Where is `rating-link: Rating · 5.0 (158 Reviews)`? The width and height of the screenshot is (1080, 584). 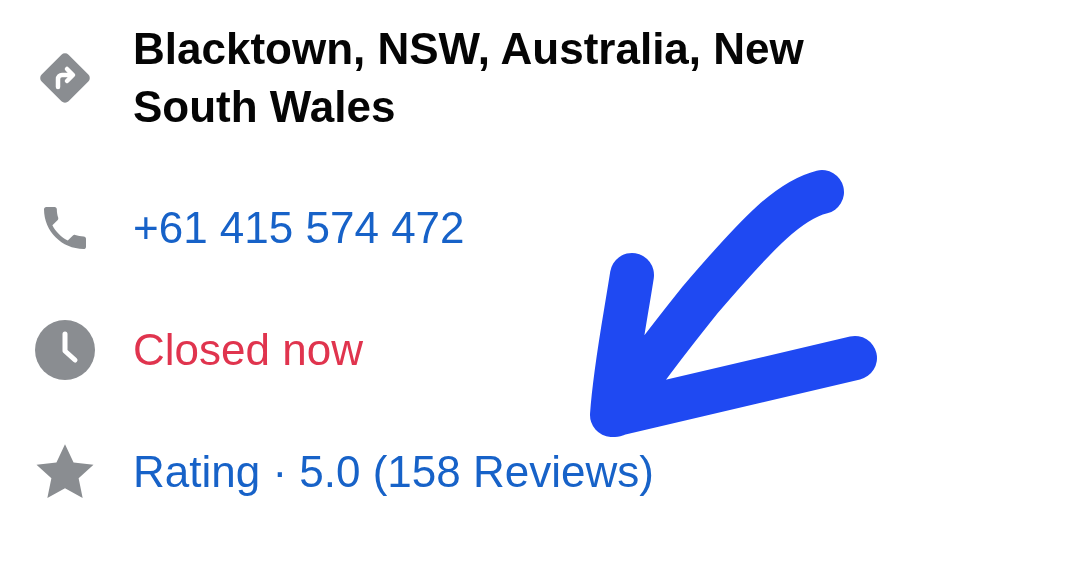 rating-link: Rating · 5.0 (158 Reviews) is located at coordinates (393, 472).